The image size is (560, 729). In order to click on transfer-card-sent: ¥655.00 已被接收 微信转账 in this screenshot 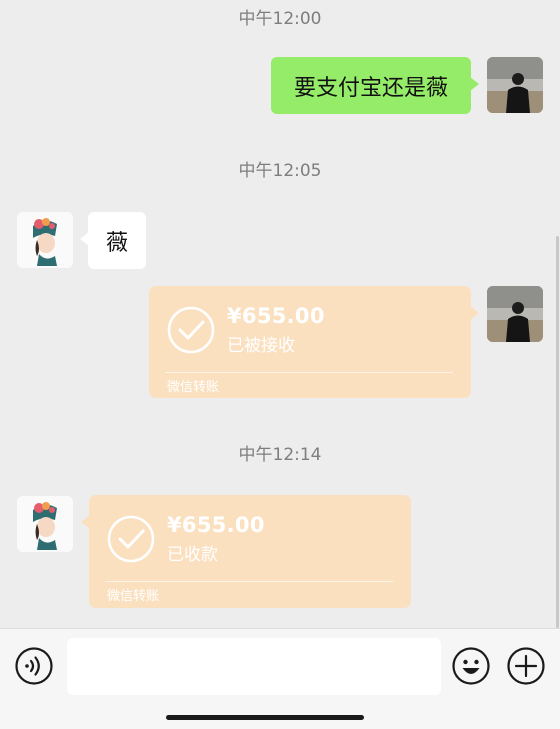, I will do `click(314, 342)`.